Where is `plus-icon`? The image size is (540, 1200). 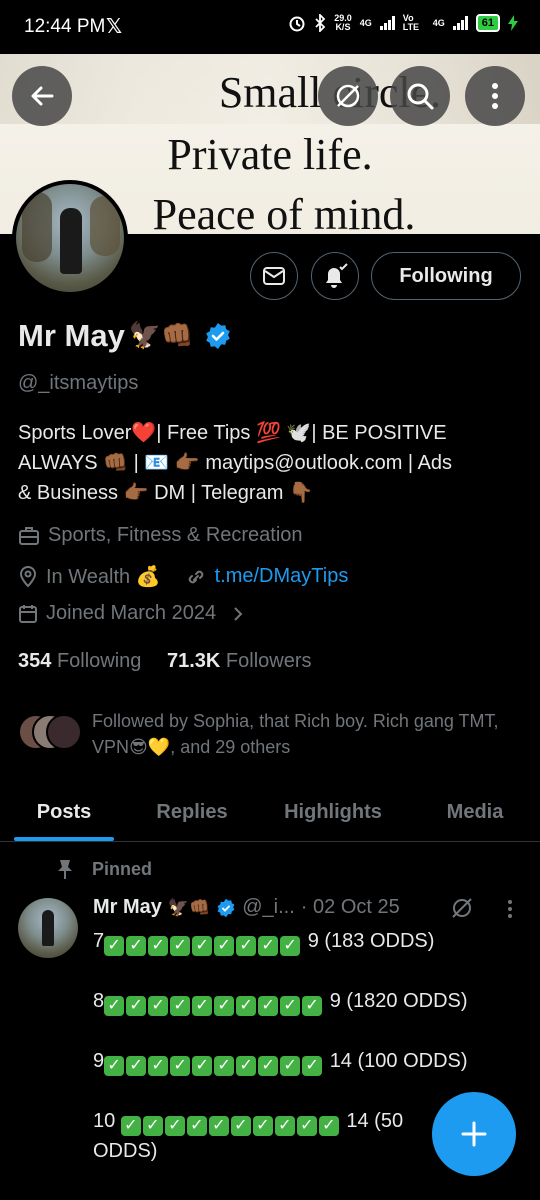 plus-icon is located at coordinates (474, 1134).